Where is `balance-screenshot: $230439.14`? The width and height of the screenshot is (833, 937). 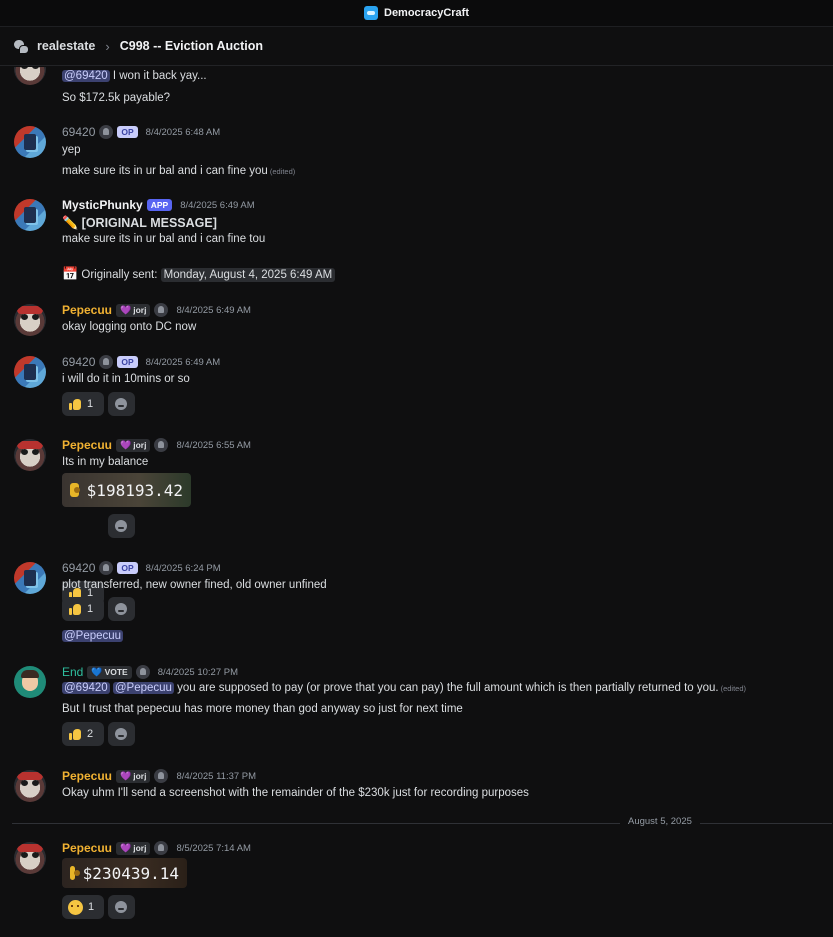
balance-screenshot: $230439.14 is located at coordinates (124, 873).